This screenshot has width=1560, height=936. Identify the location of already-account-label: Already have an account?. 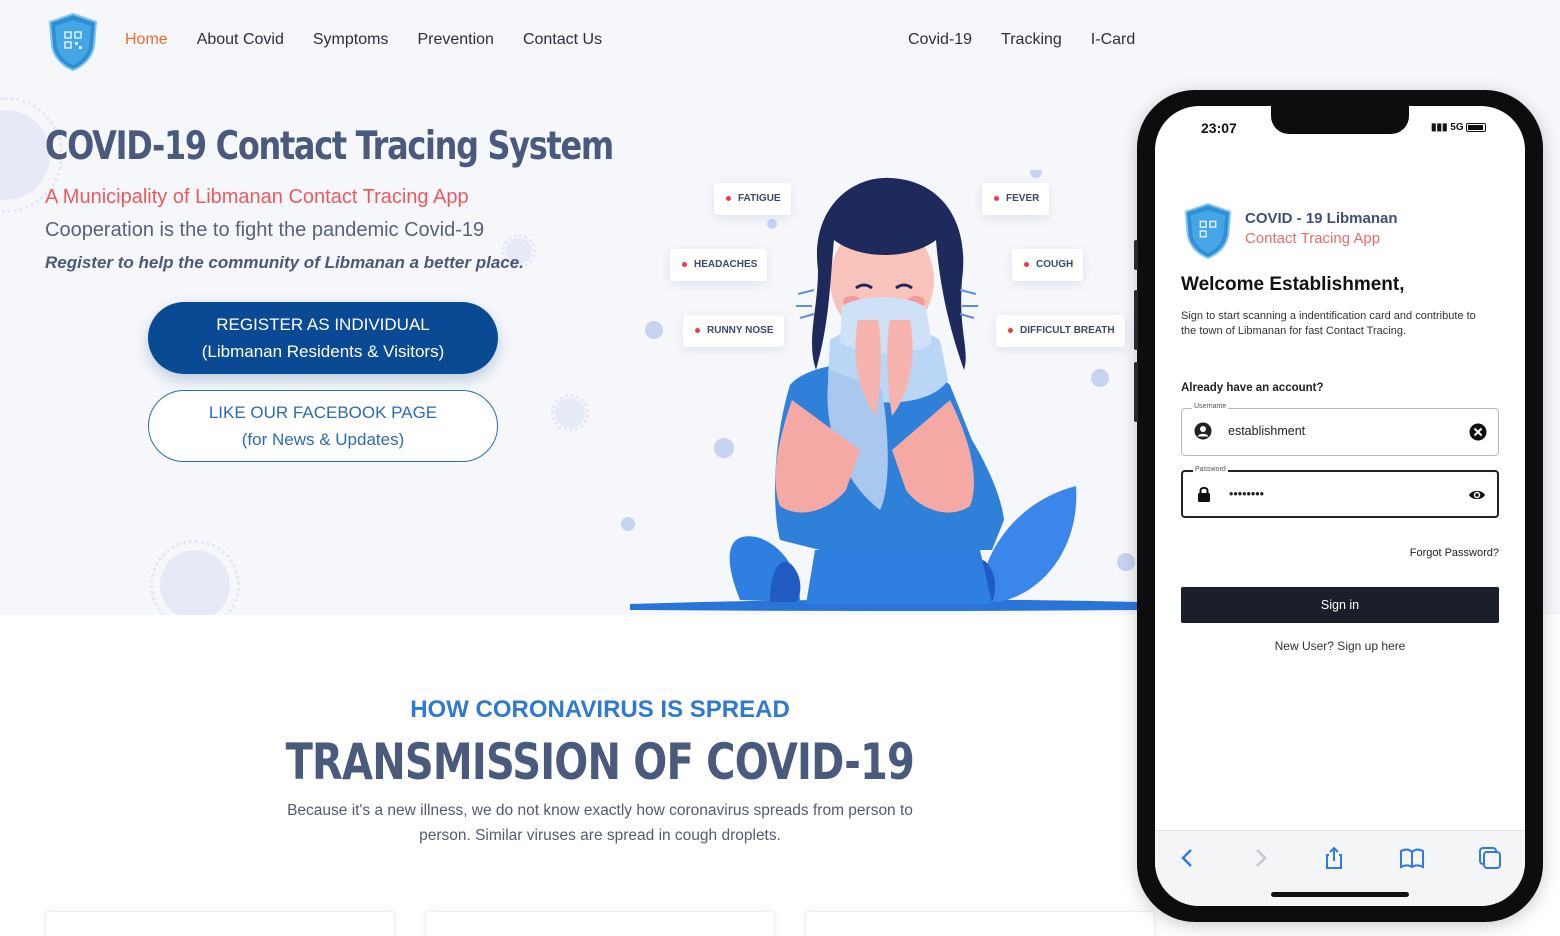
(1252, 388).